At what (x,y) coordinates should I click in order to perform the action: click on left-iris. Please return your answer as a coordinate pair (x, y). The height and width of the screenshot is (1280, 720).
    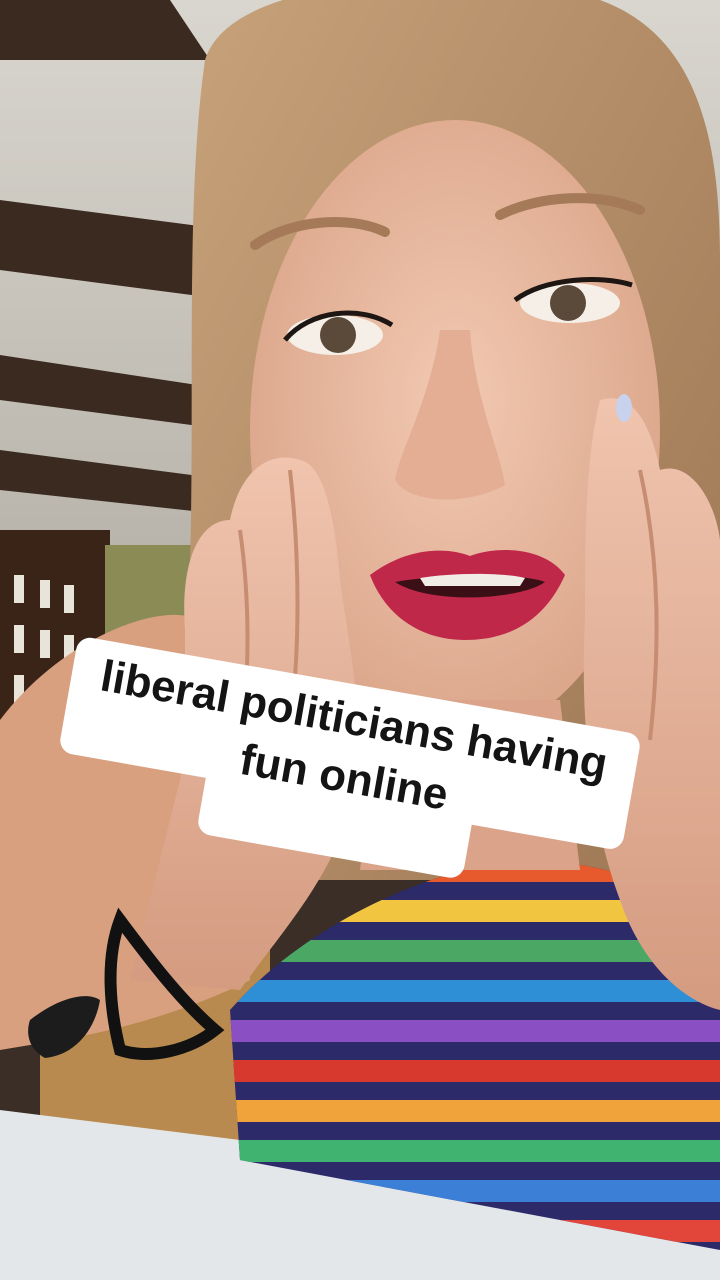
    Looking at the image, I should click on (338, 335).